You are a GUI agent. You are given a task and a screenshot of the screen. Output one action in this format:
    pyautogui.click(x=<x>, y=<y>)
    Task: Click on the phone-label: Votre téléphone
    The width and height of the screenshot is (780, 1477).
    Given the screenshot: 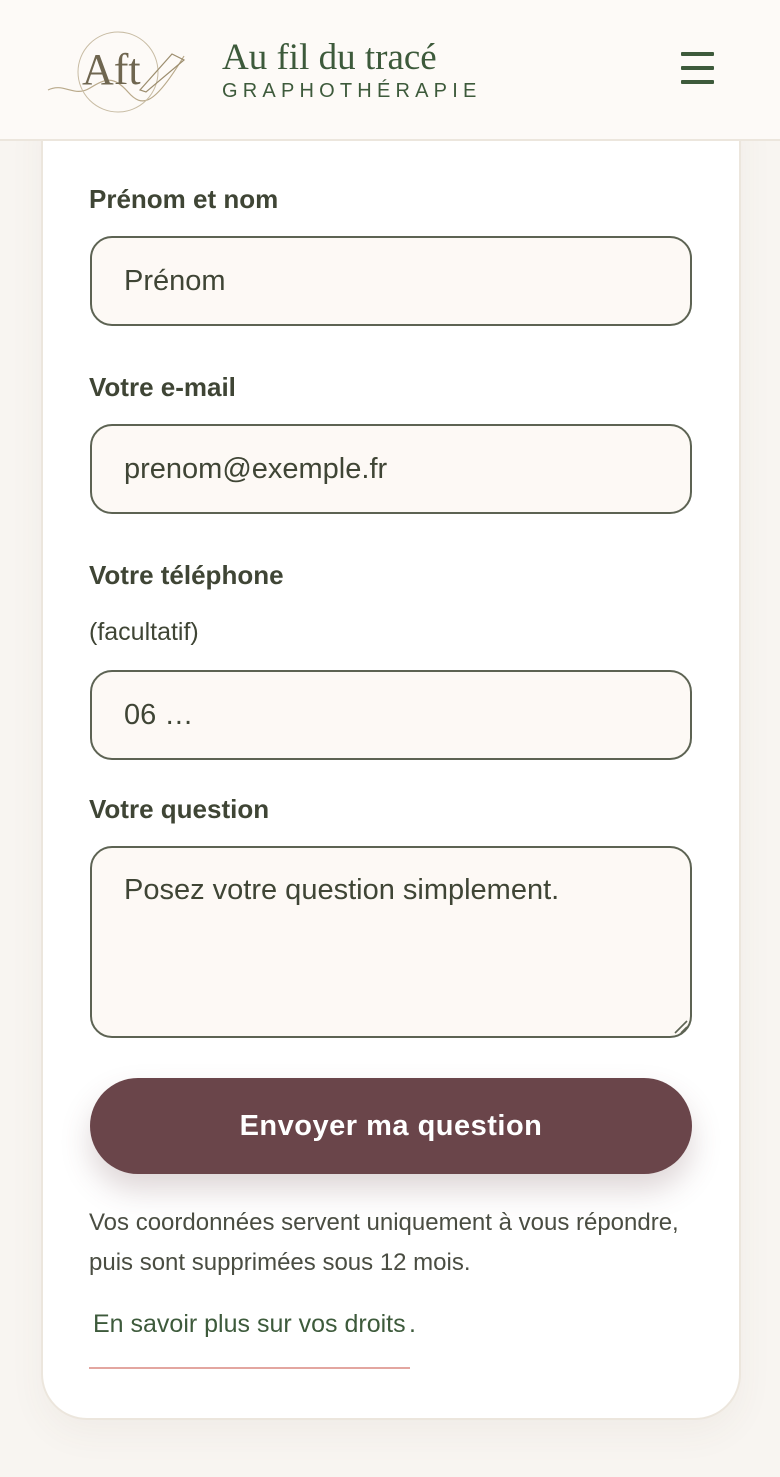 What is the action you would take?
    pyautogui.click(x=186, y=575)
    